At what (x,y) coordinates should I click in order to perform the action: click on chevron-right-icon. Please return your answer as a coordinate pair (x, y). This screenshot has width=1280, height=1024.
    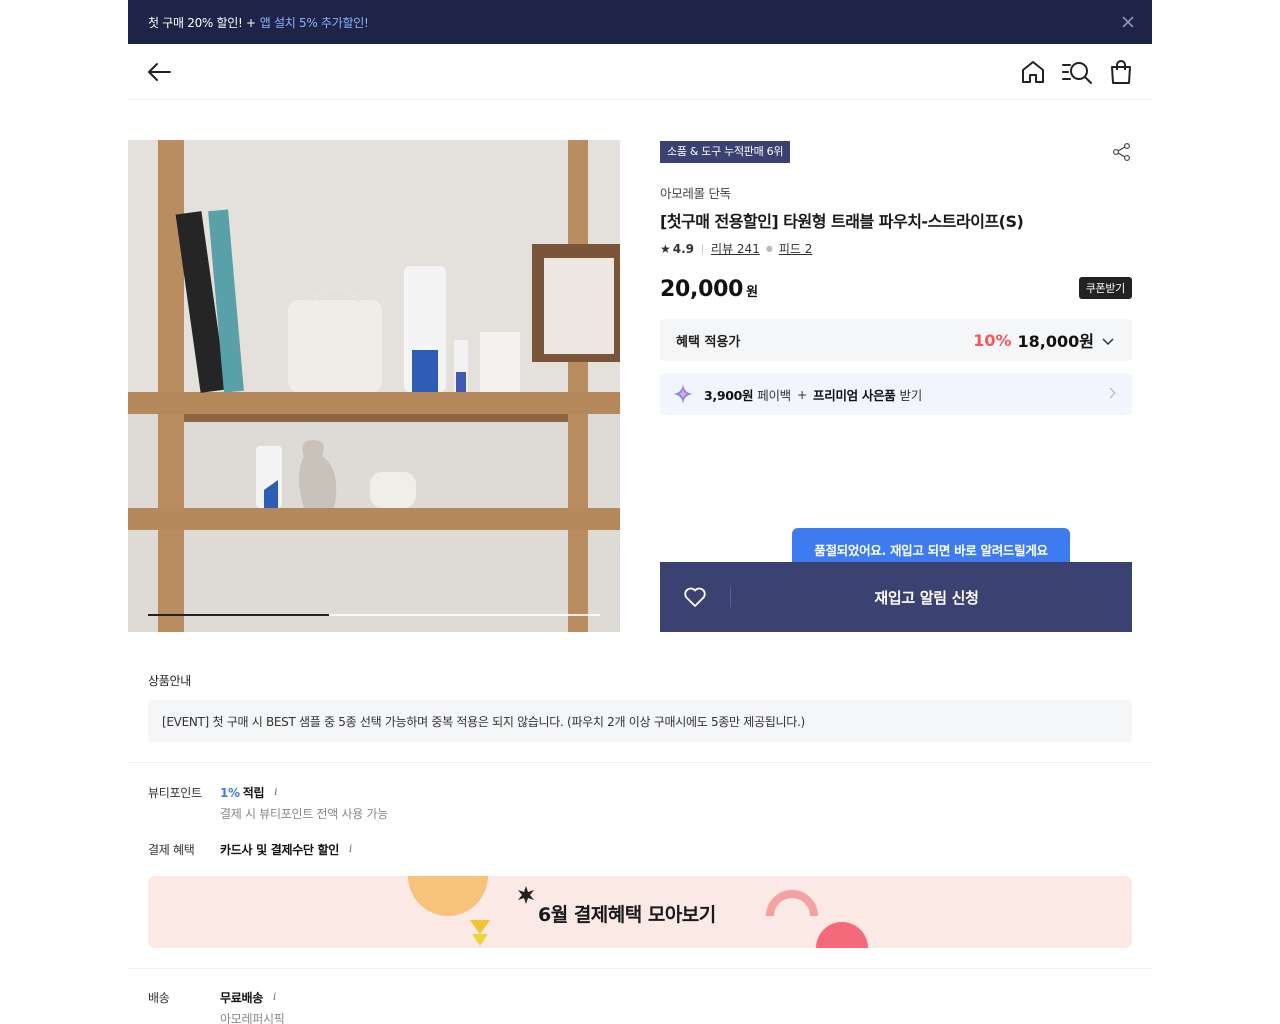
    Looking at the image, I should click on (1112, 394).